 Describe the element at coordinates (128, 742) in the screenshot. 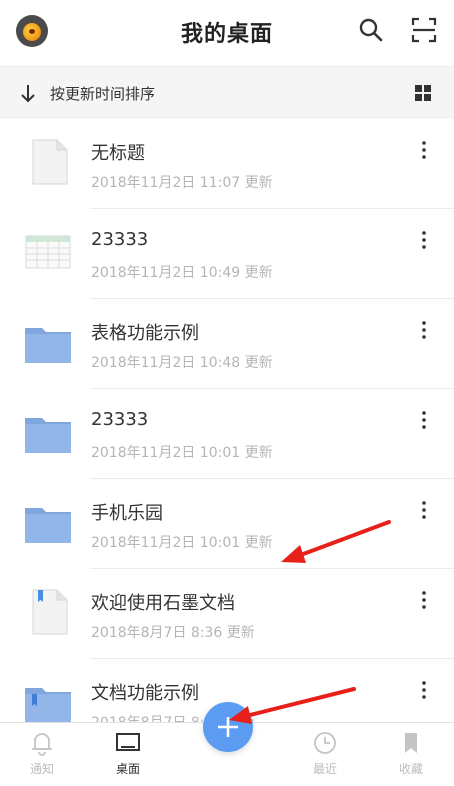

I see `desktop-icon` at that location.